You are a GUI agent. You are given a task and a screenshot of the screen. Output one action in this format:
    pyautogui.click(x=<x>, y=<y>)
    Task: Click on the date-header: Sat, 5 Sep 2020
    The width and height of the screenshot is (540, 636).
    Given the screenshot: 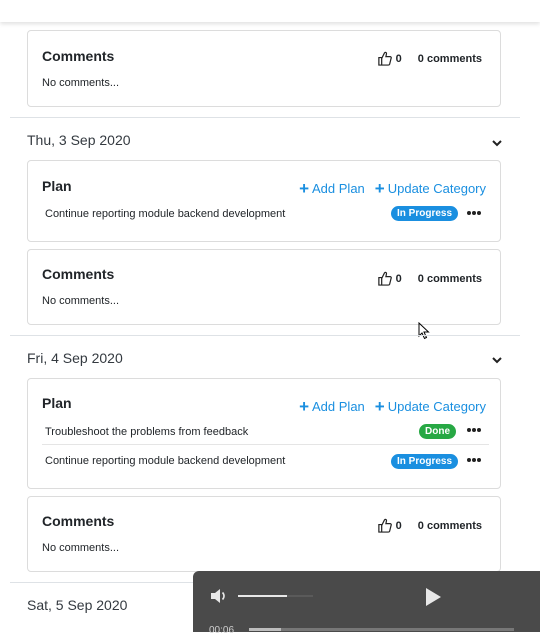 What is the action you would take?
    pyautogui.click(x=77, y=605)
    